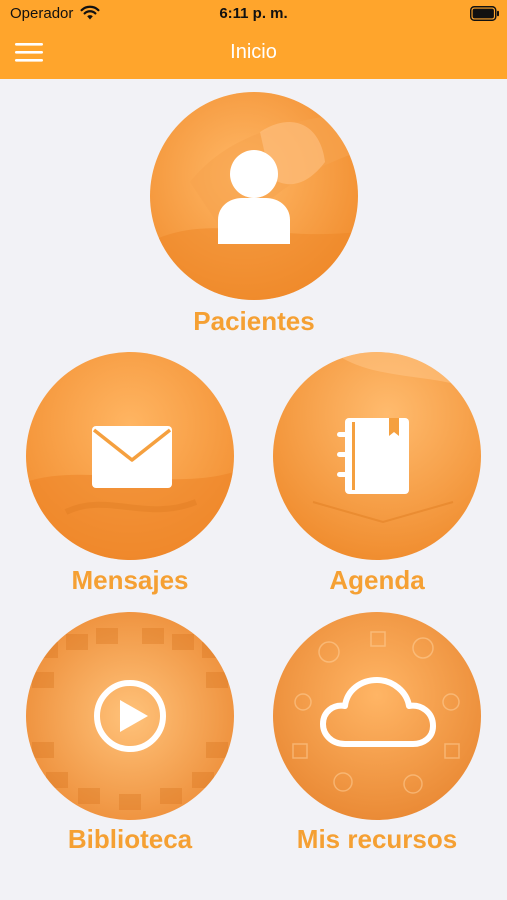 Image resolution: width=507 pixels, height=900 pixels. I want to click on tile-agenda: Agenda, so click(377, 474).